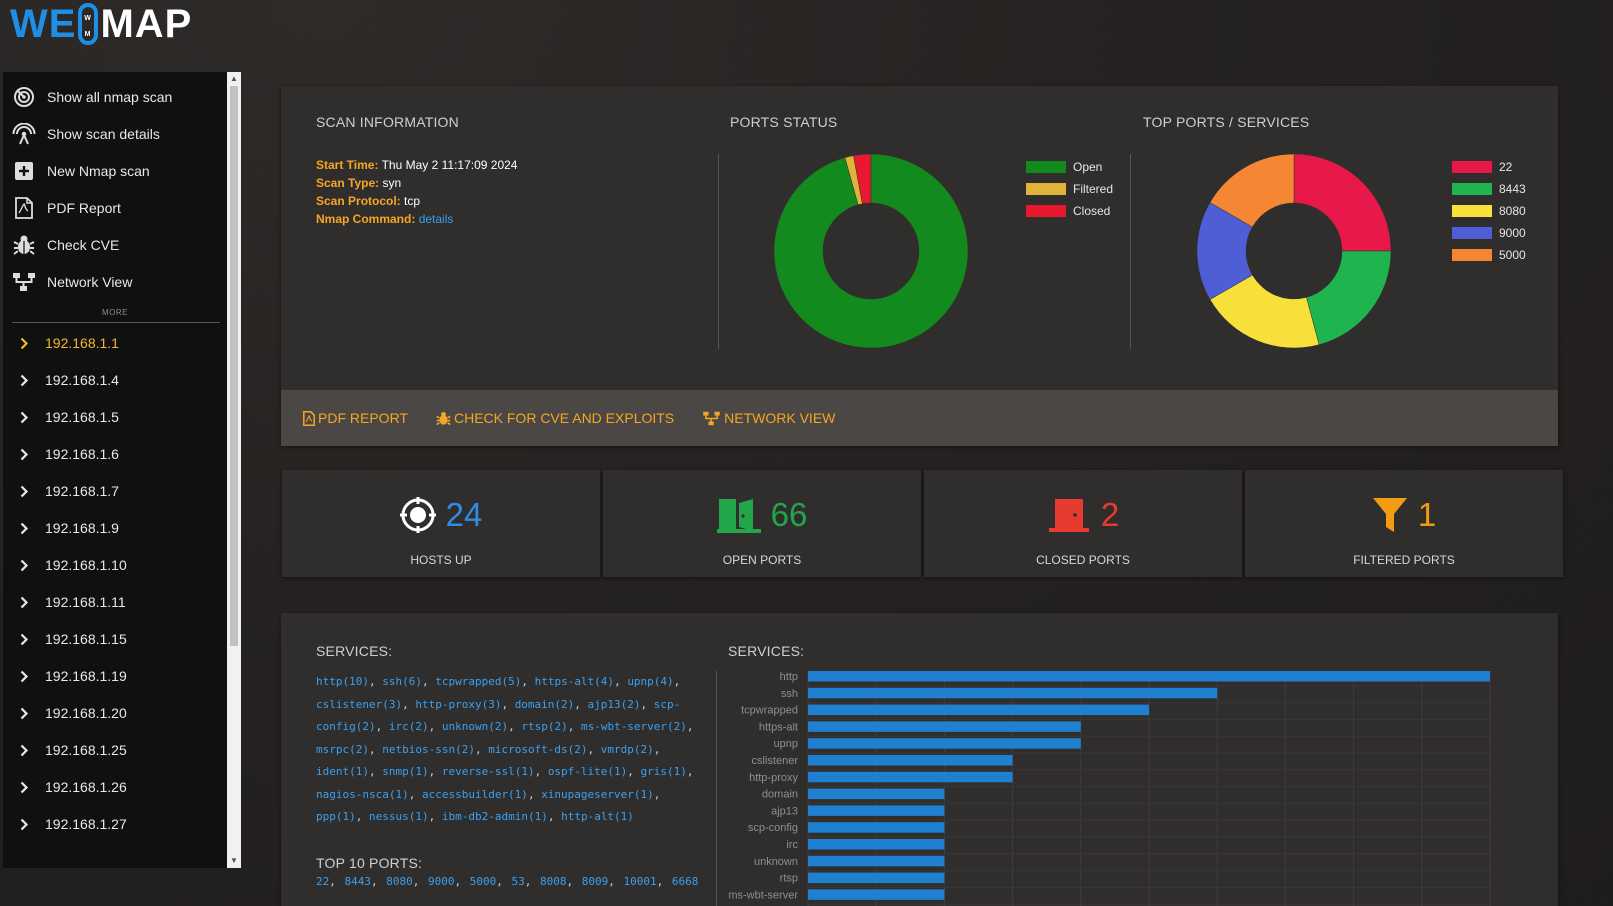 The image size is (1613, 906). What do you see at coordinates (478, 681) in the screenshot?
I see `service-link: tcpwrapped(5)` at bounding box center [478, 681].